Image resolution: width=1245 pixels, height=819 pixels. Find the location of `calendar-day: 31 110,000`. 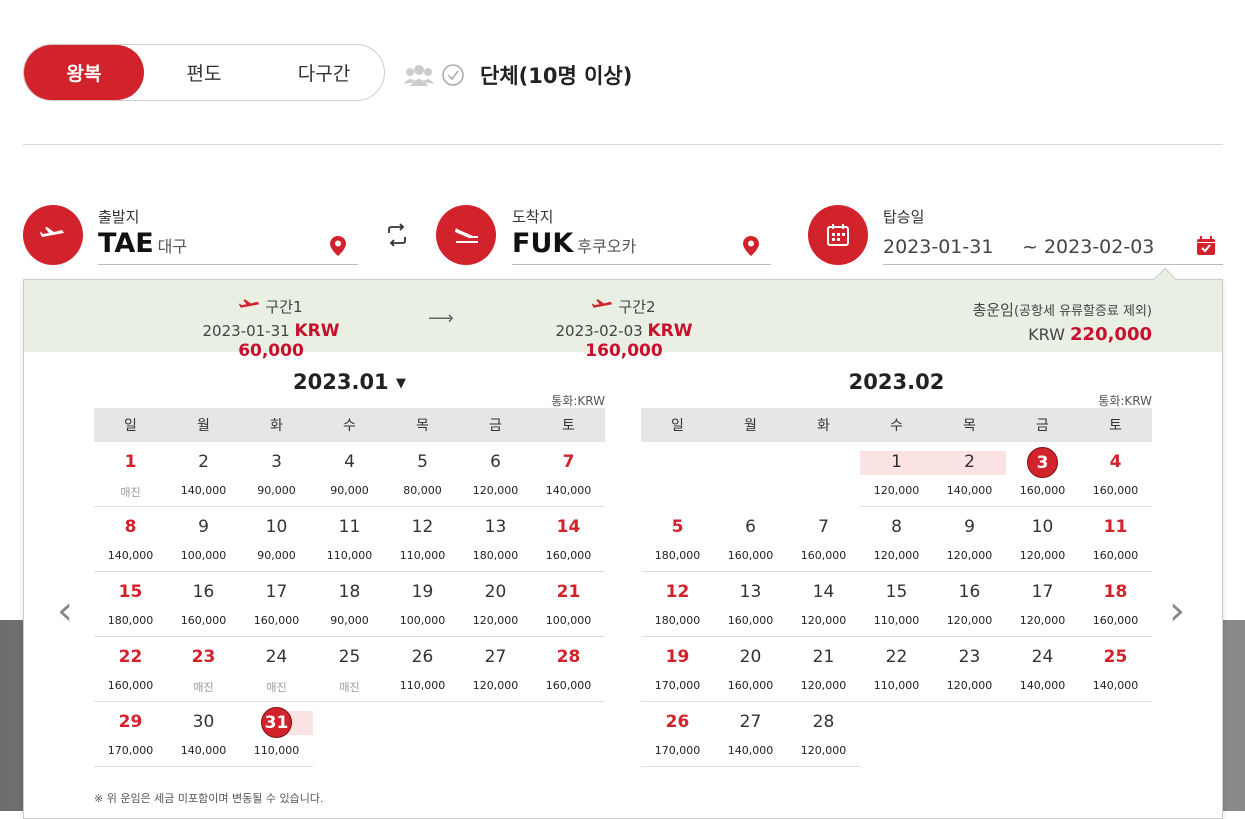

calendar-day: 31 110,000 is located at coordinates (276, 734).